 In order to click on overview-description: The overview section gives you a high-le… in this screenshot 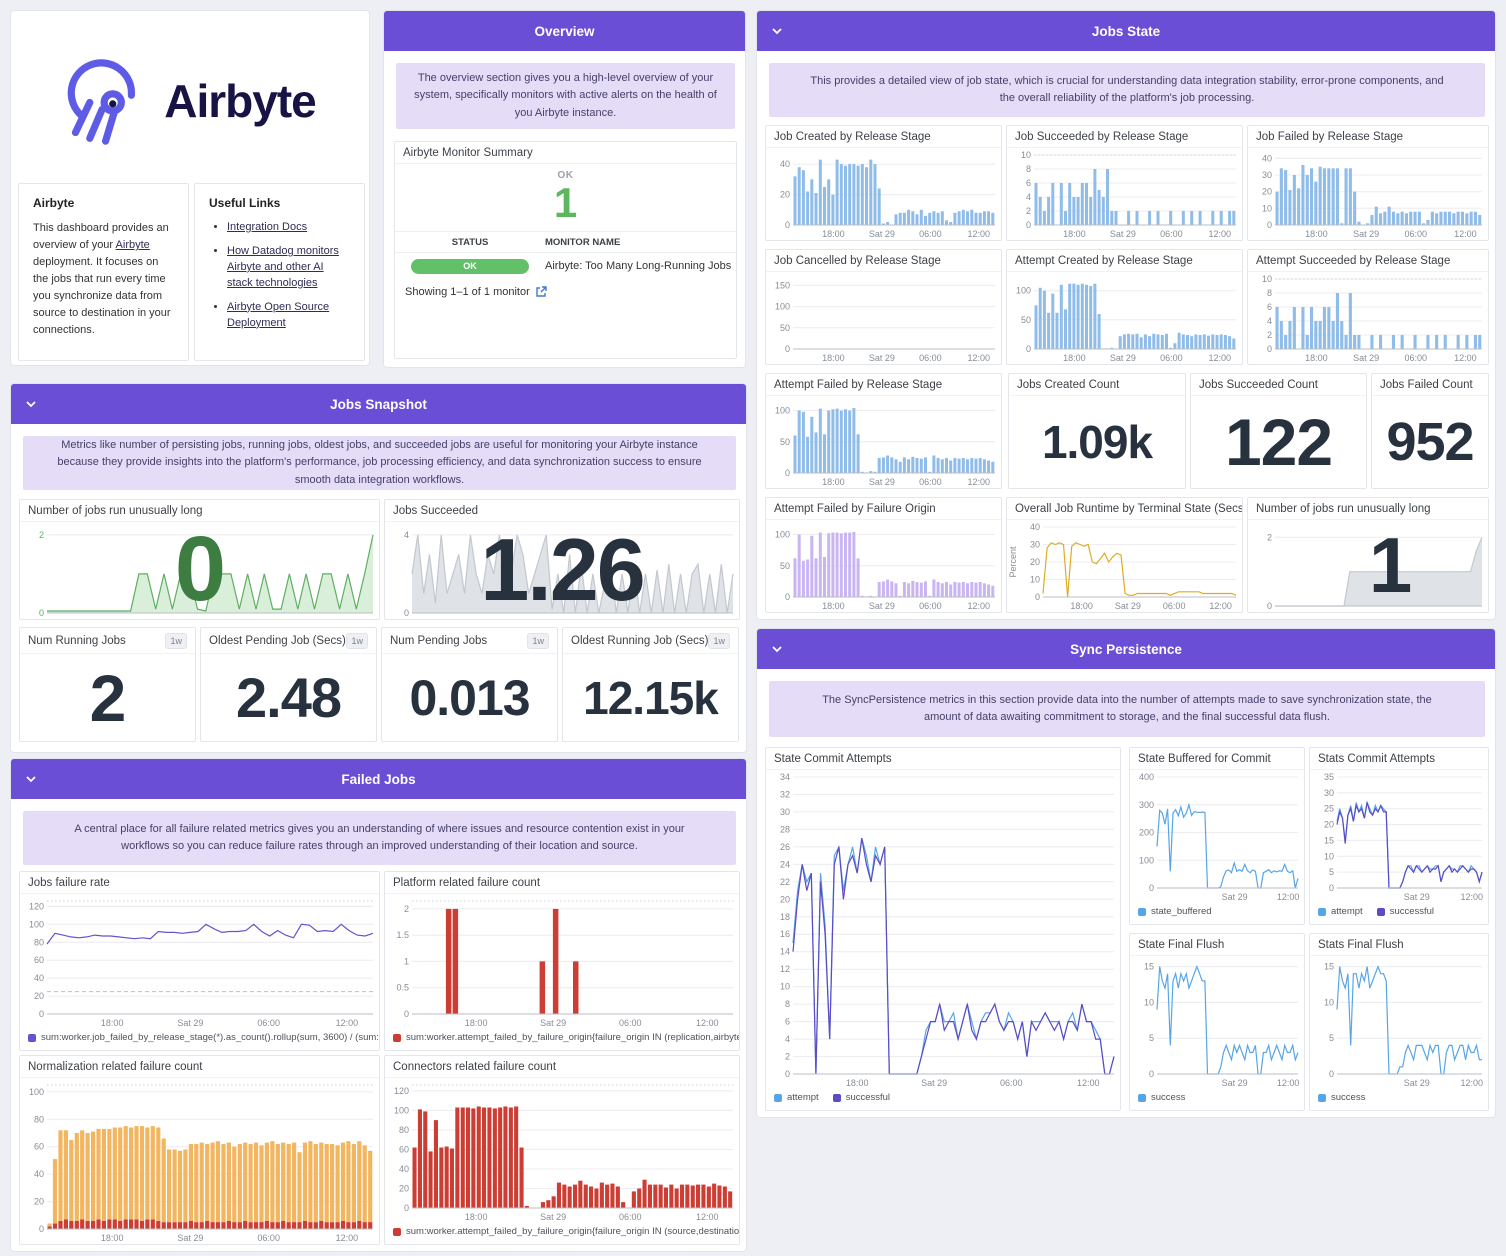, I will do `click(565, 96)`.